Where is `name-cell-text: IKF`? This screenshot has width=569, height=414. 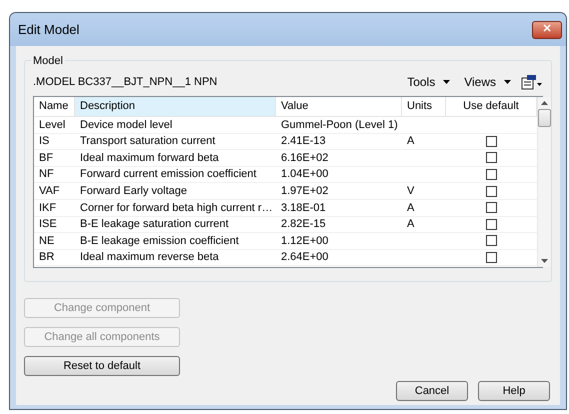
name-cell-text: IKF is located at coordinates (47, 208).